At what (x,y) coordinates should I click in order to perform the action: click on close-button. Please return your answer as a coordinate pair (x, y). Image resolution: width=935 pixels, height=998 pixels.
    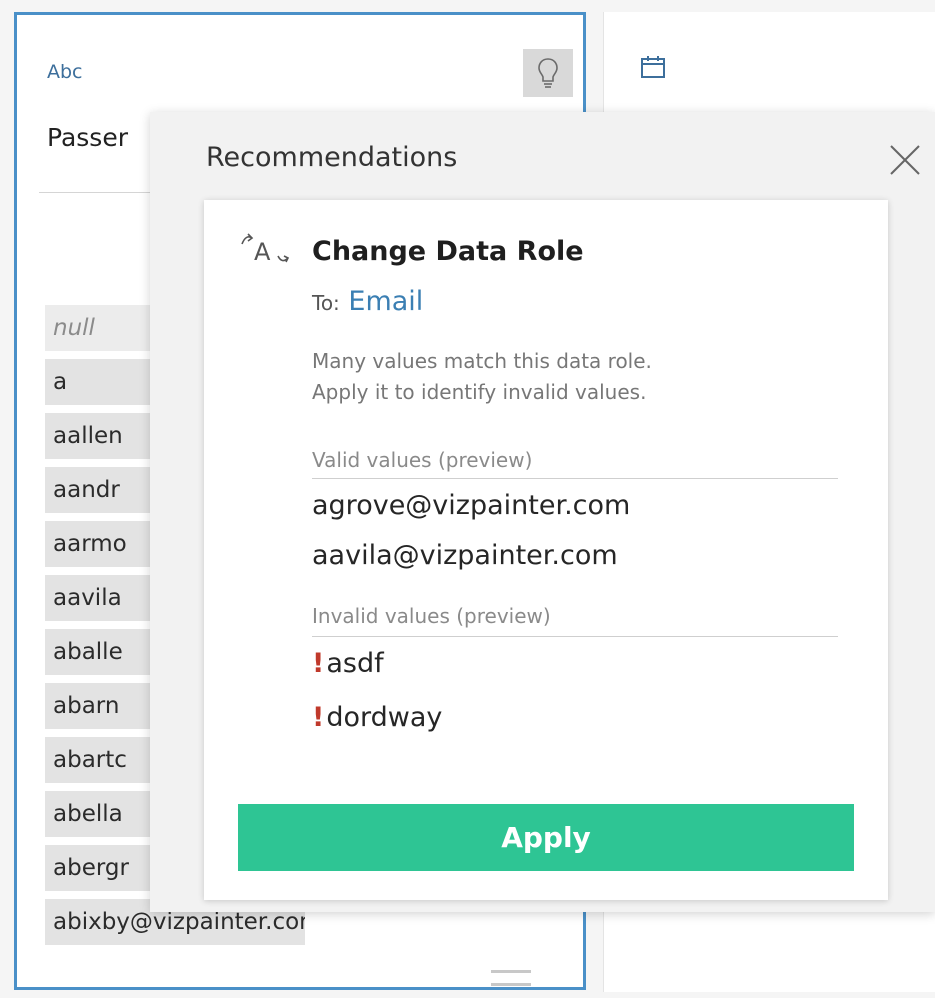
    Looking at the image, I should click on (905, 160).